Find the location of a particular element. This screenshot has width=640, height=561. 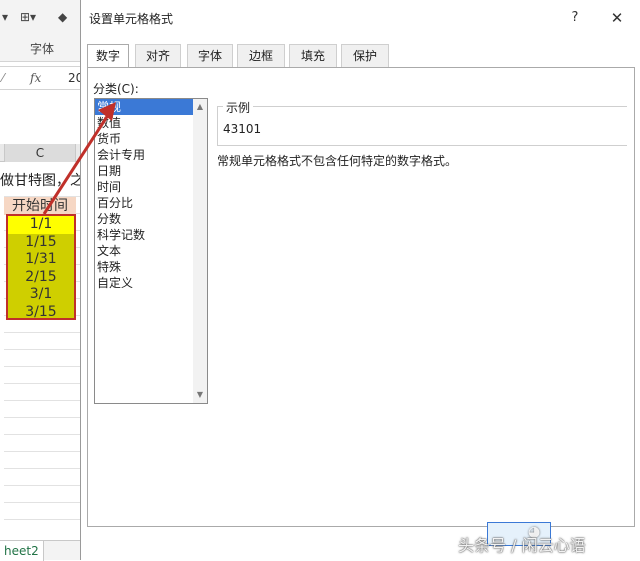

sample-legend: 示例 is located at coordinates (238, 107).